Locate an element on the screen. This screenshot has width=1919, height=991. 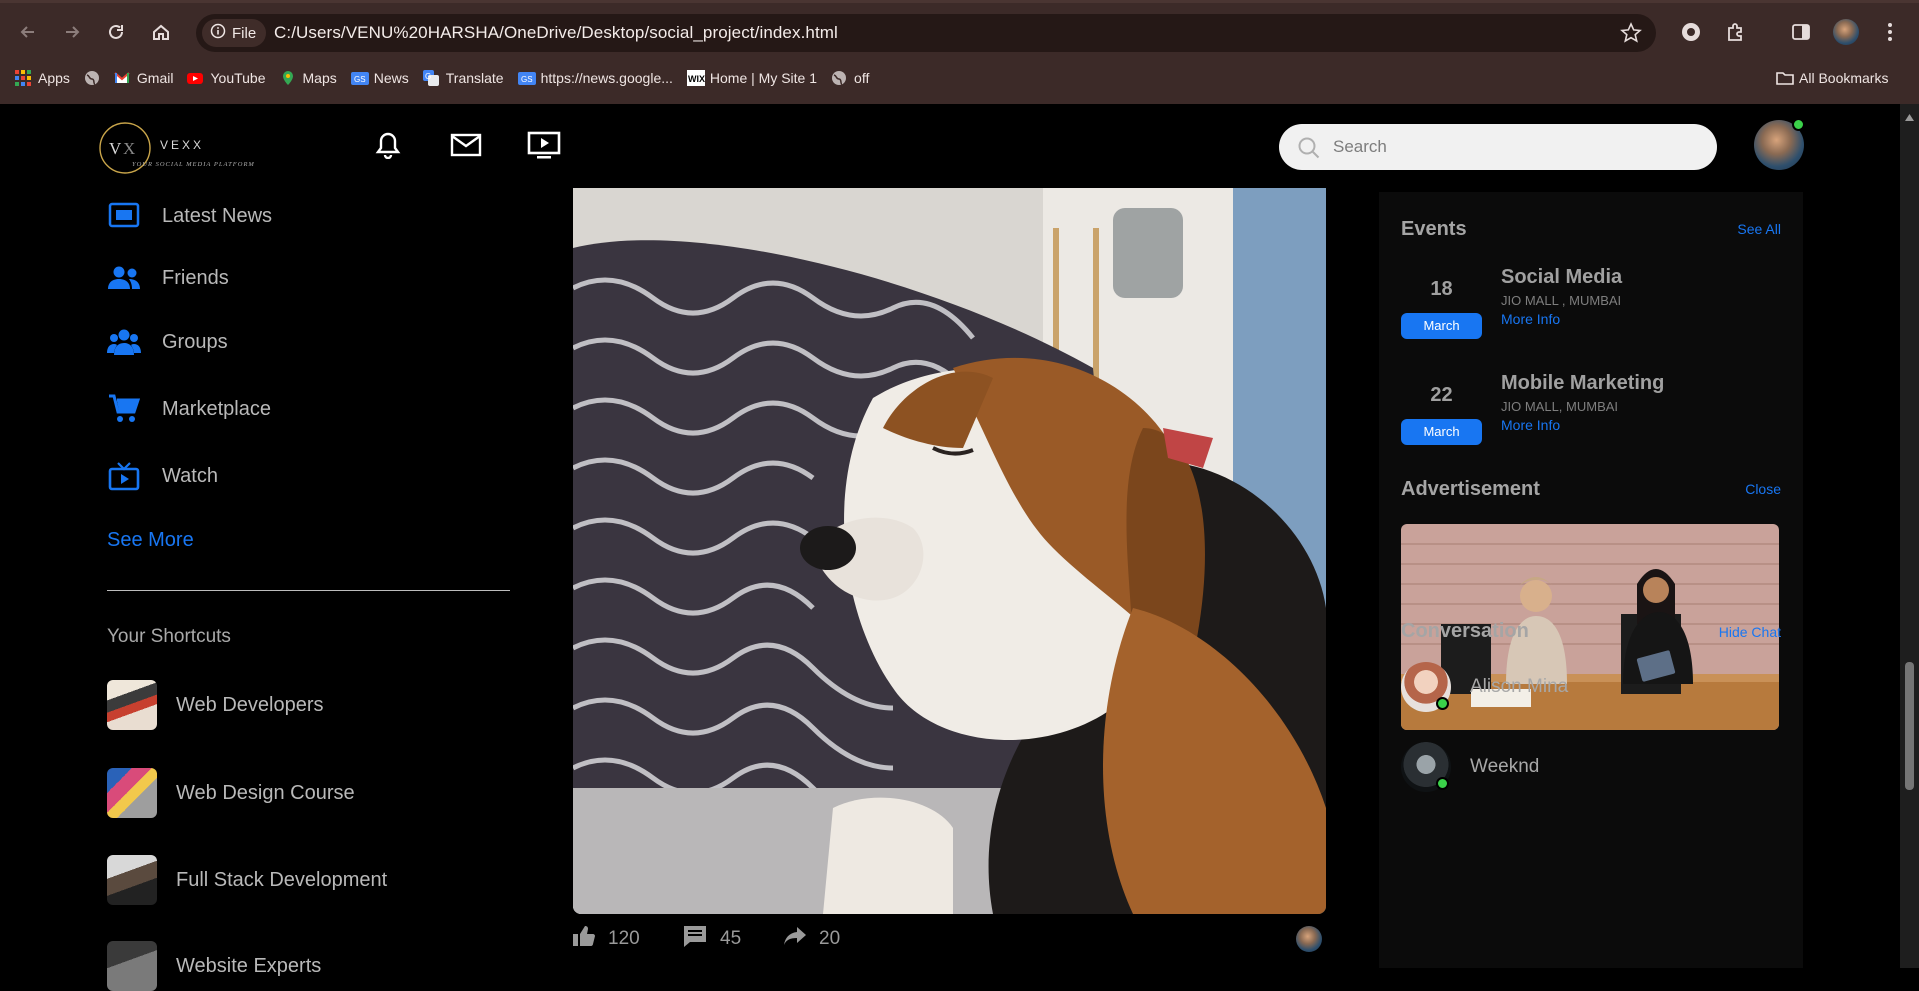
see-more-link: See More is located at coordinates (150, 540).